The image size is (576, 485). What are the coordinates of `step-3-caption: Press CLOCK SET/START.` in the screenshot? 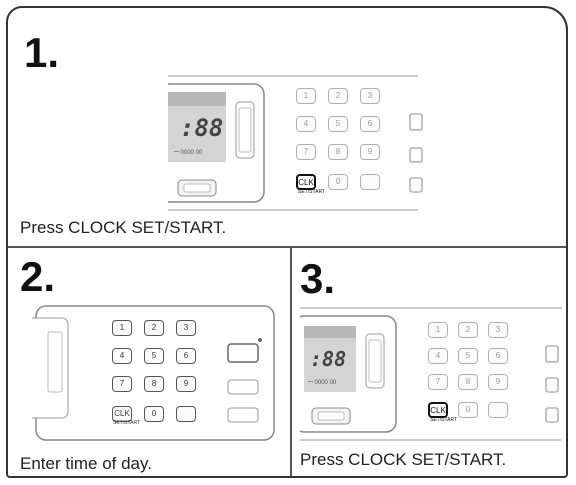 It's located at (403, 459).